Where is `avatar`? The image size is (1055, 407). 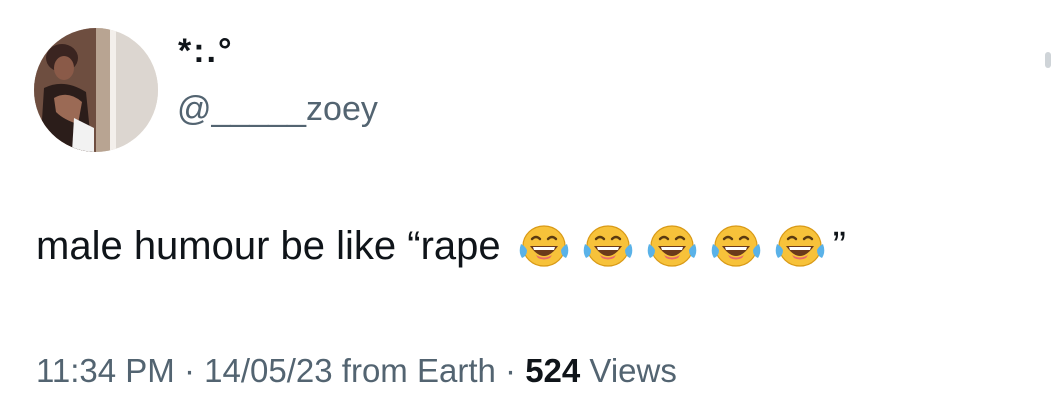 avatar is located at coordinates (96, 90).